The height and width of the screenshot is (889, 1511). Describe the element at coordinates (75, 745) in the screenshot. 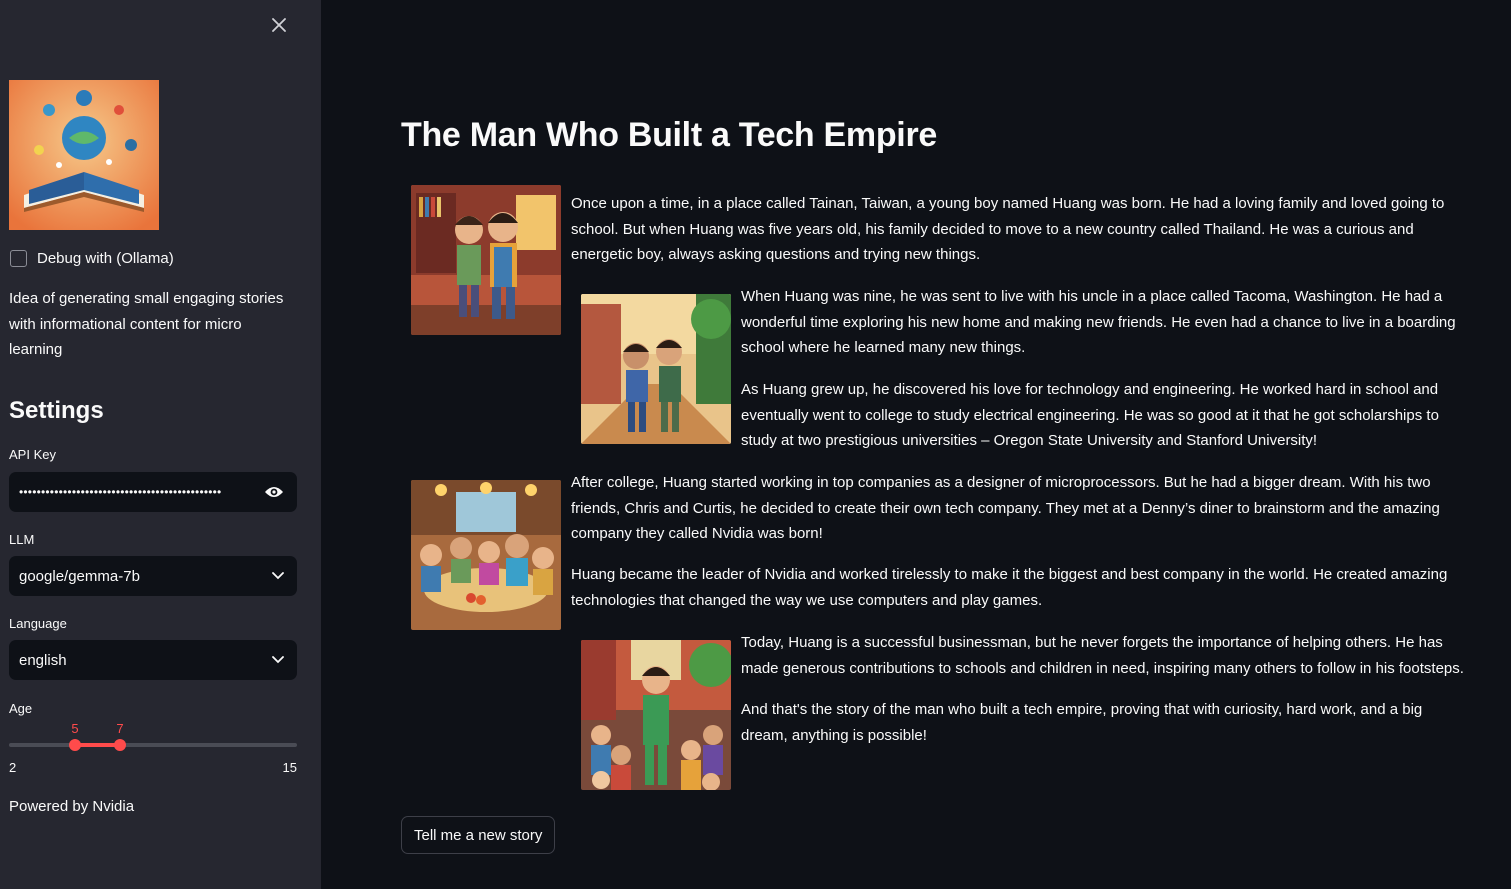

I see `slider-low-handle` at that location.